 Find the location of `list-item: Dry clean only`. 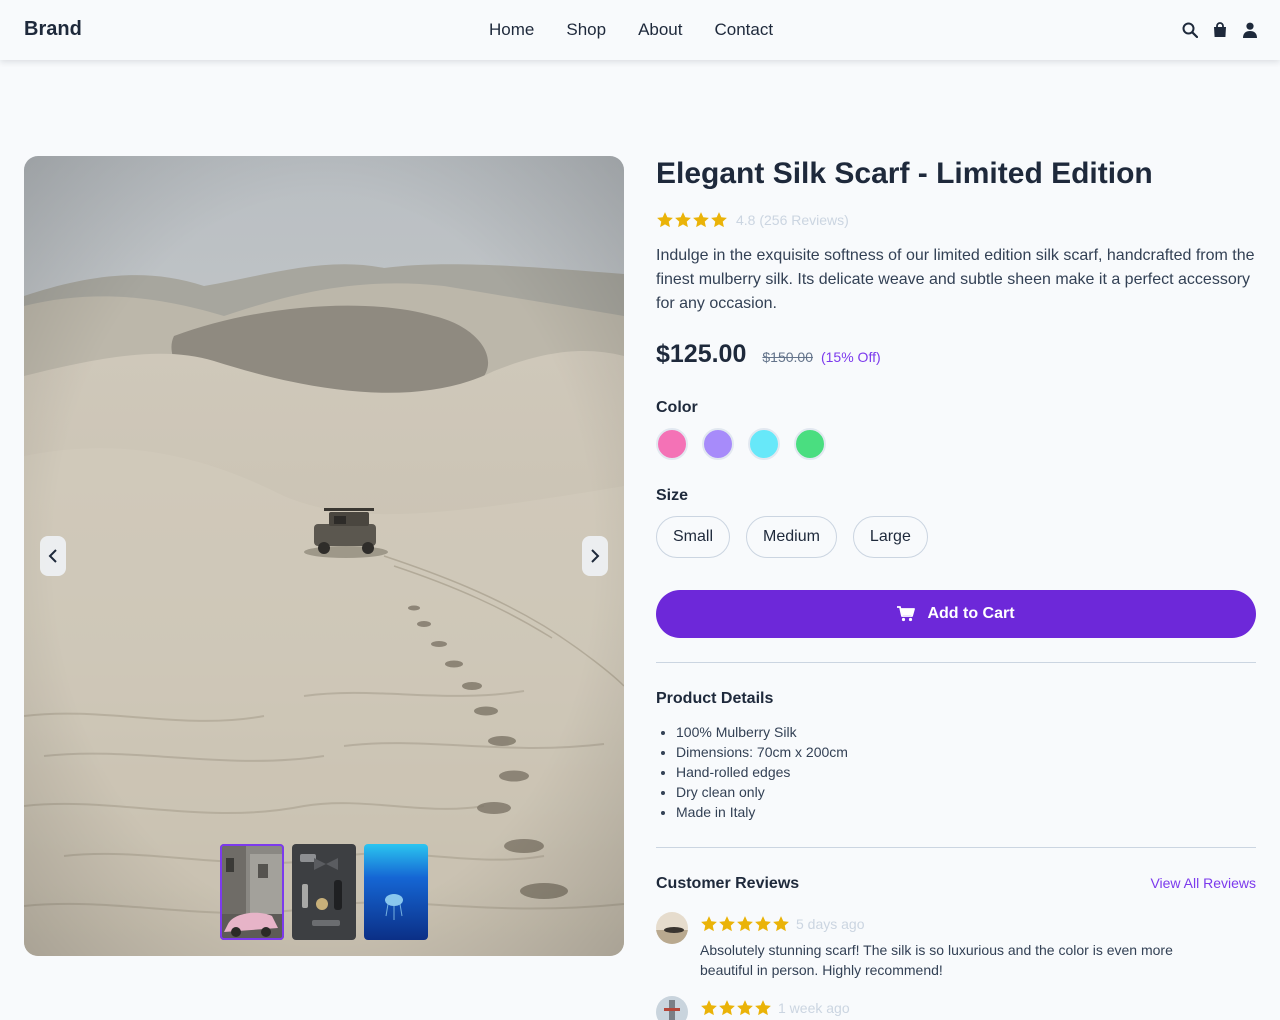

list-item: Dry clean only is located at coordinates (762, 792).